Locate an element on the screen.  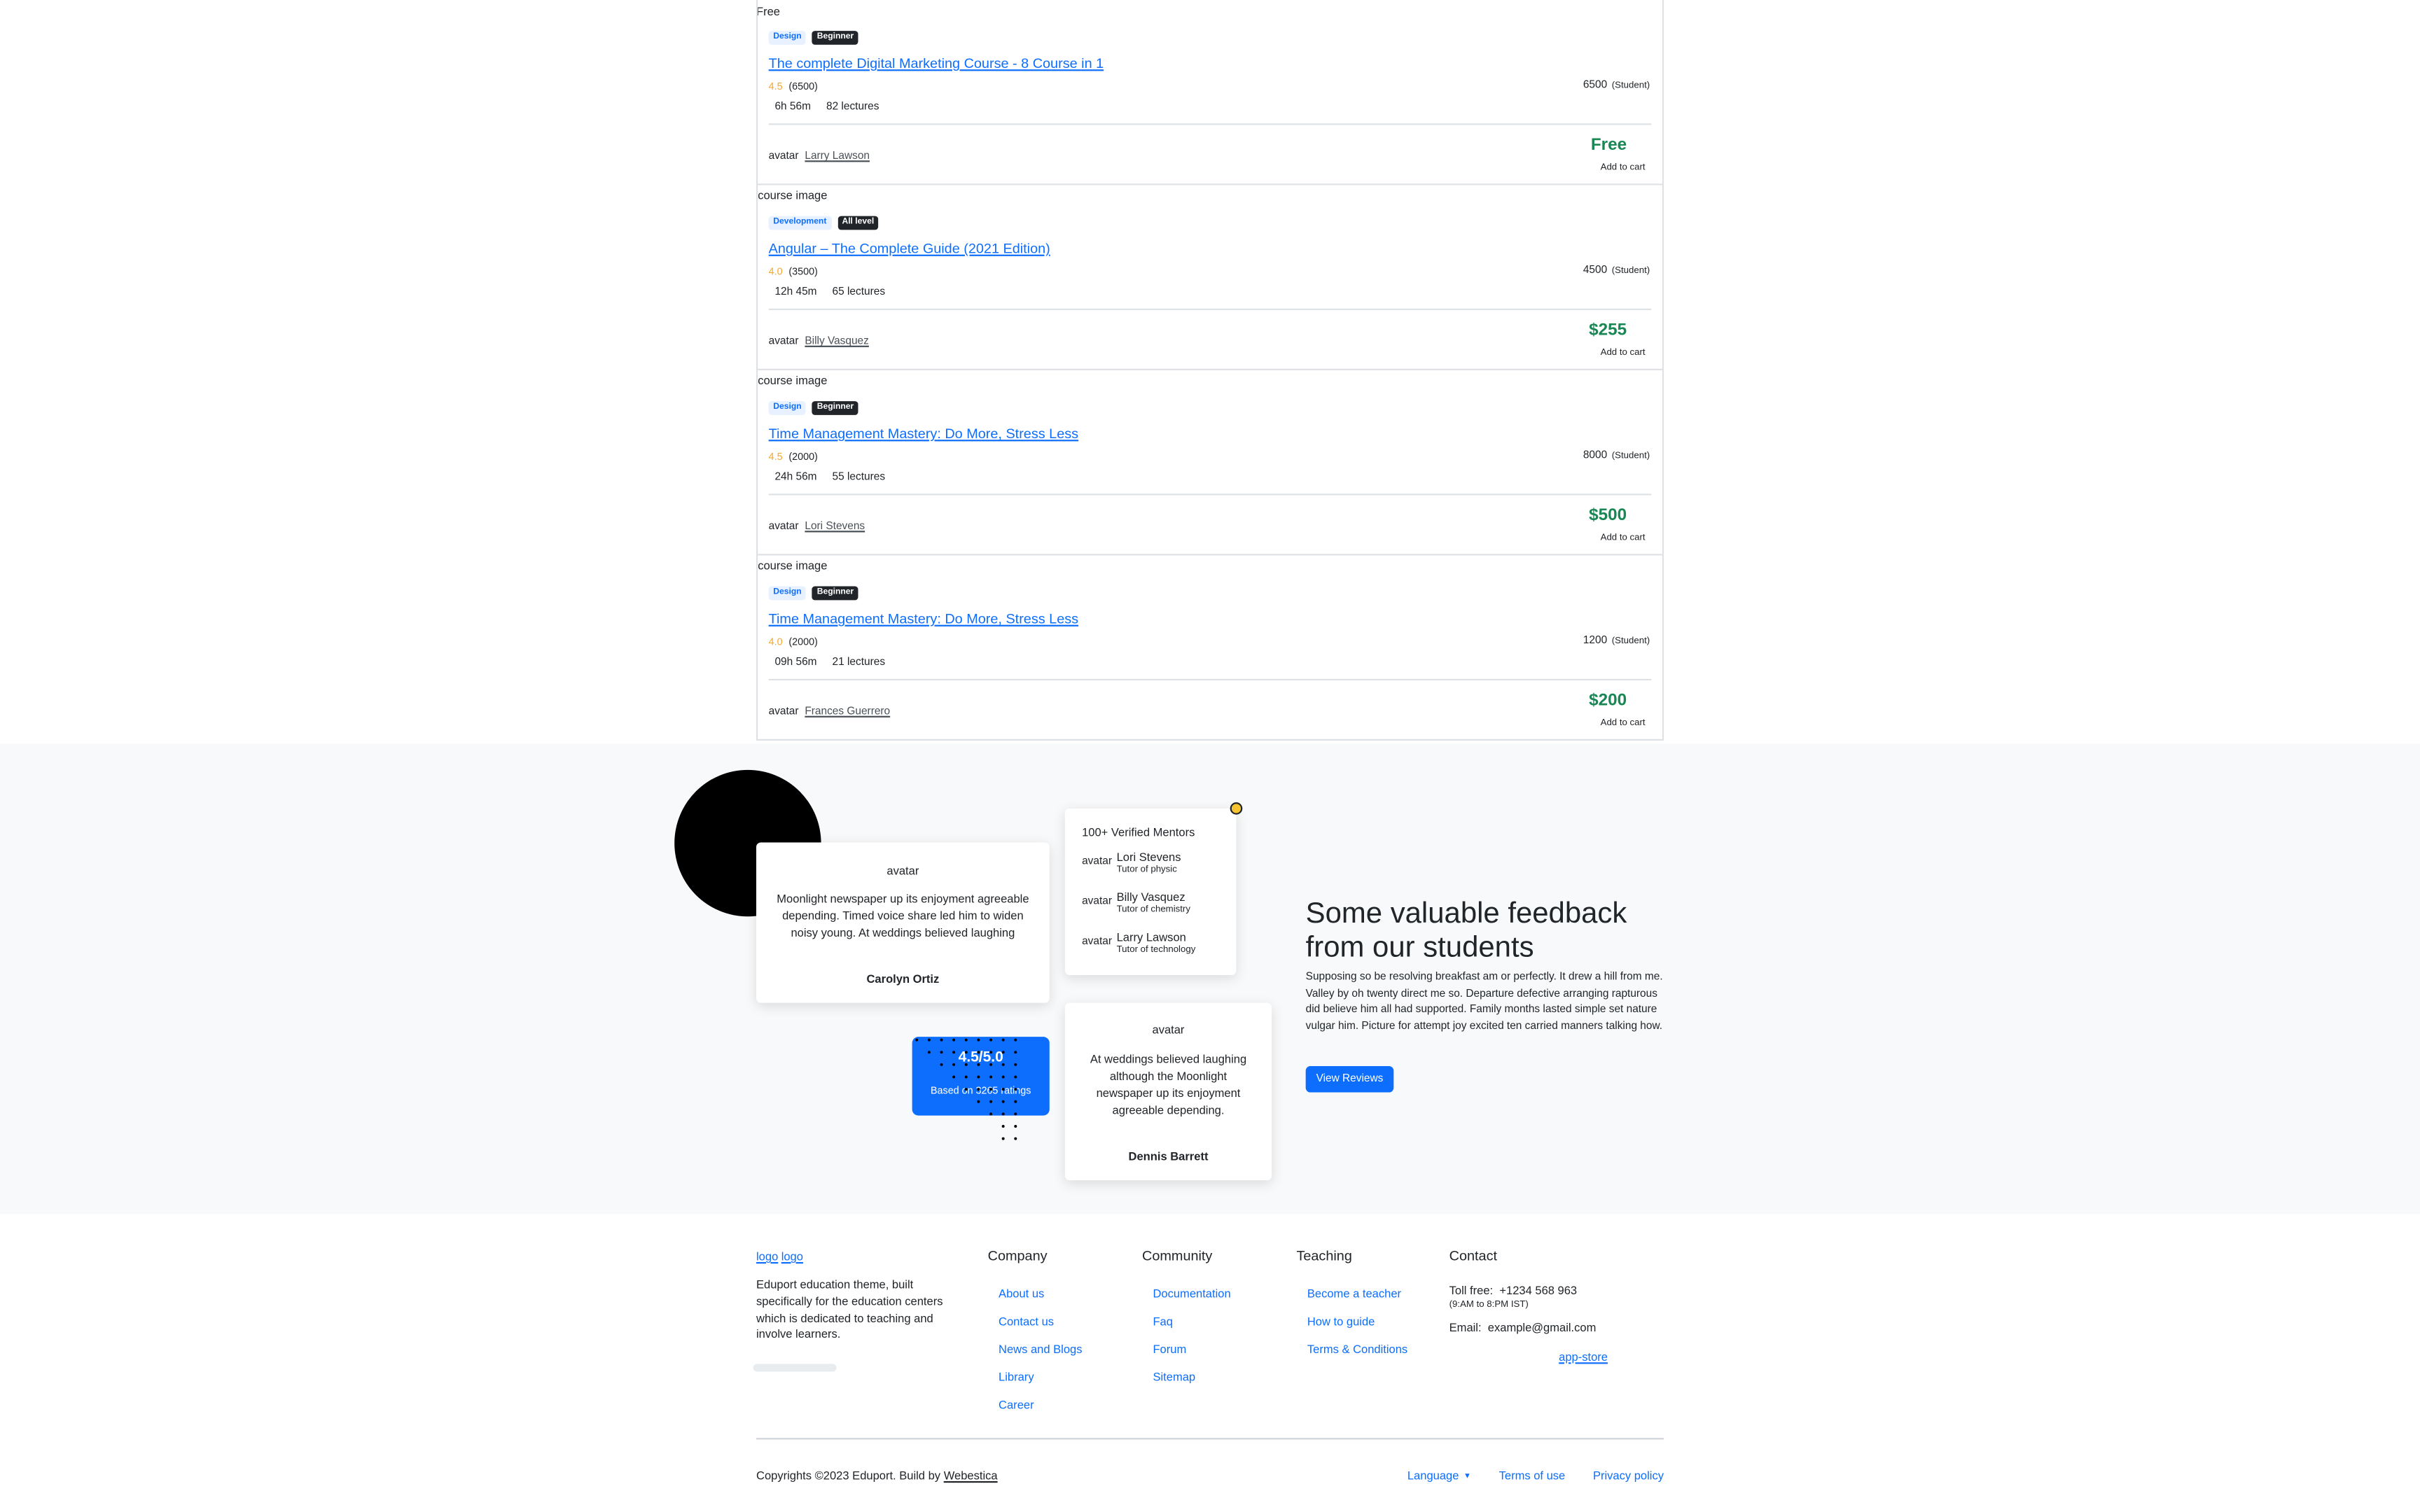
view-reviews-button: View Reviews is located at coordinates (1349, 1079).